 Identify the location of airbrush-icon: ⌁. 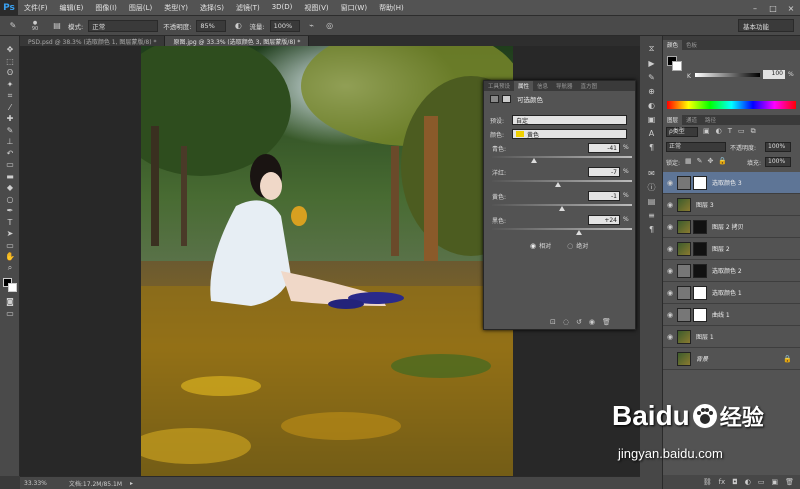
(312, 26).